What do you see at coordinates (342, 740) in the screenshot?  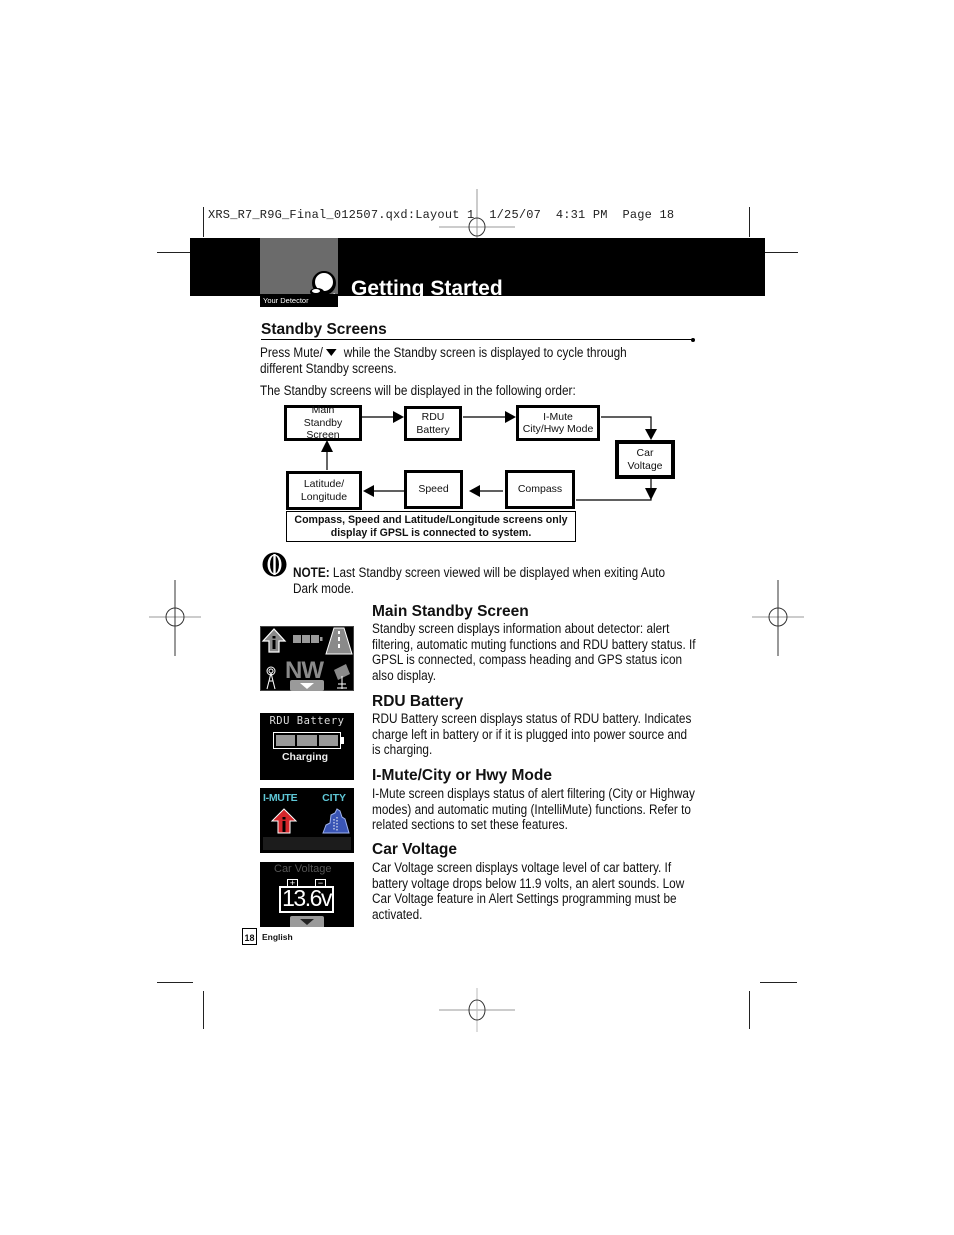 I see `battery-terminal` at bounding box center [342, 740].